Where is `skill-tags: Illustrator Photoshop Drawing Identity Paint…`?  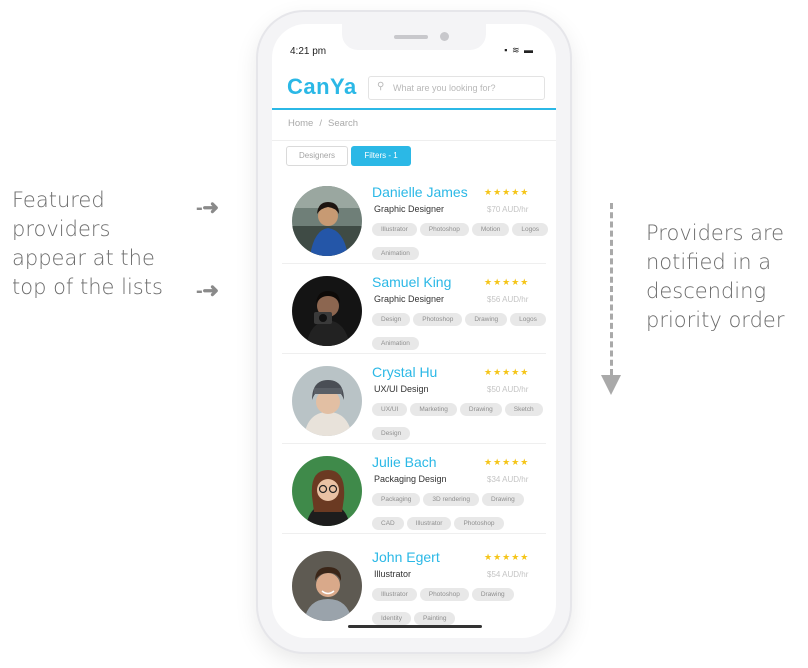
skill-tags: Illustrator Photoshop Drawing Identity Paint… is located at coordinates (462, 607).